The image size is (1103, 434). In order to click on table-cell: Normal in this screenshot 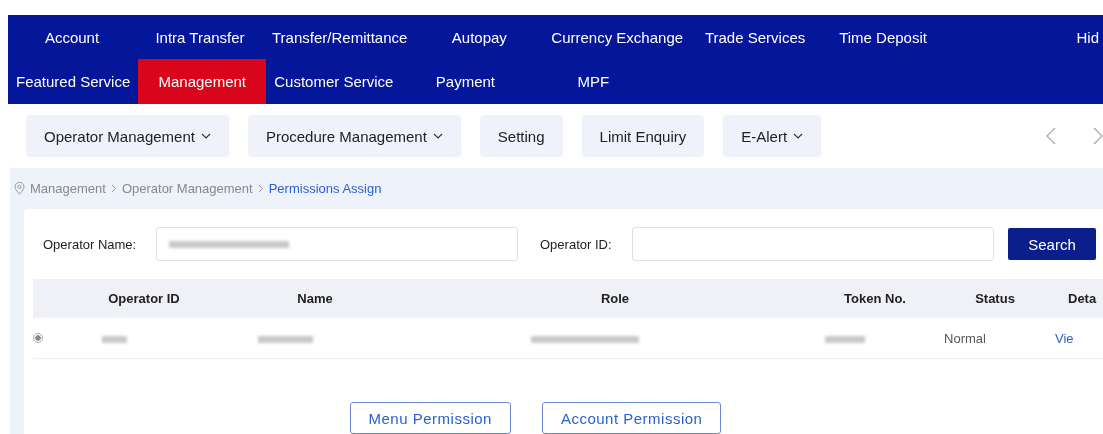, I will do `click(965, 338)`.